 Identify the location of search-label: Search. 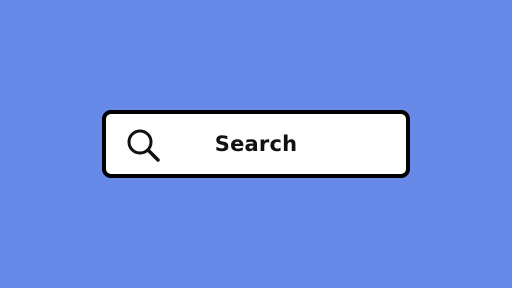
(256, 144).